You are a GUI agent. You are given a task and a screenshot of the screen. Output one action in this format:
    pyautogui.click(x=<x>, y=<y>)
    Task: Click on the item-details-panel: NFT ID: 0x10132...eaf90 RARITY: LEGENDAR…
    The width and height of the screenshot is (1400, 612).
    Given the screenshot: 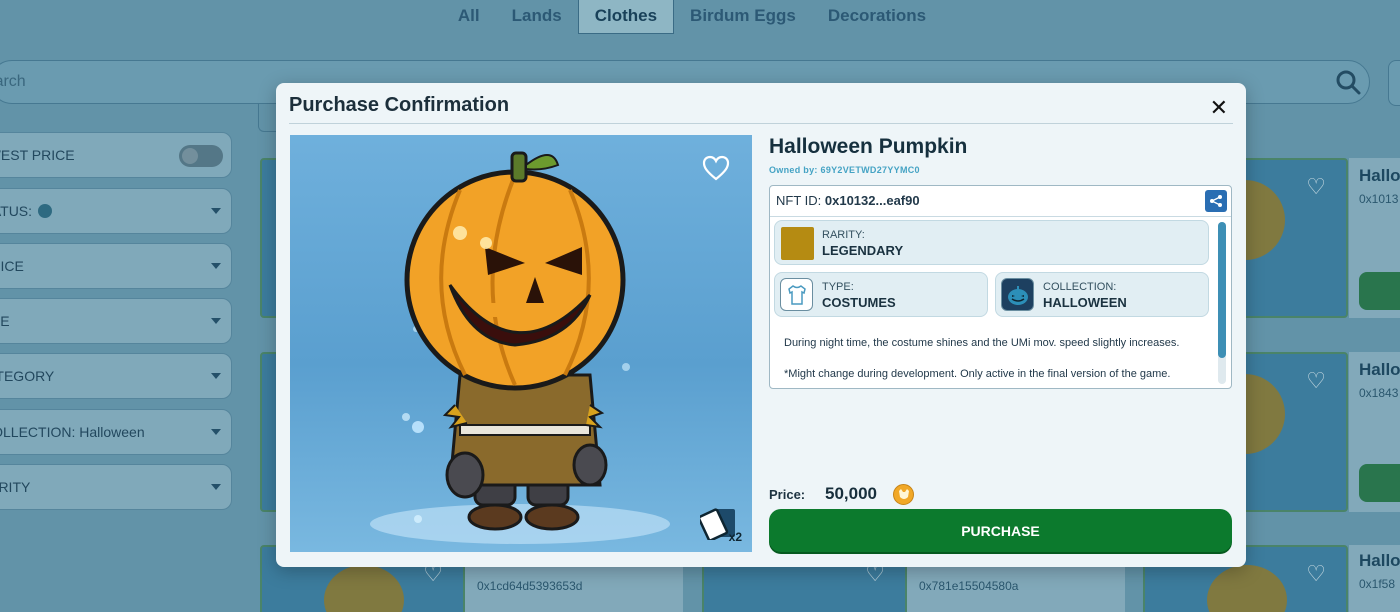 What is the action you would take?
    pyautogui.click(x=1000, y=287)
    